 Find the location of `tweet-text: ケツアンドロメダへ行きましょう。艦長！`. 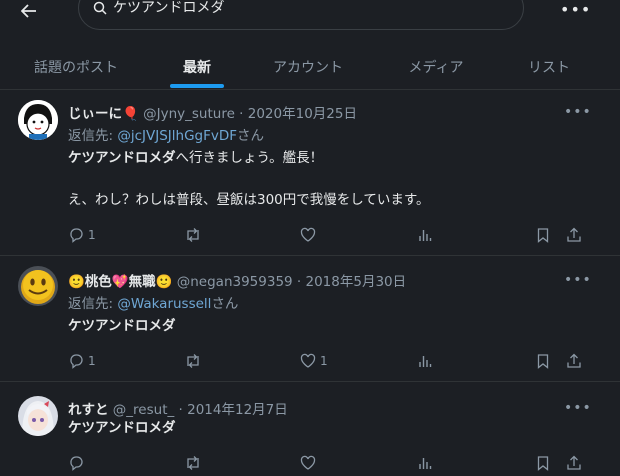

tweet-text: ケツアンドロメダへ行きましょう。艦長！ is located at coordinates (195, 158).